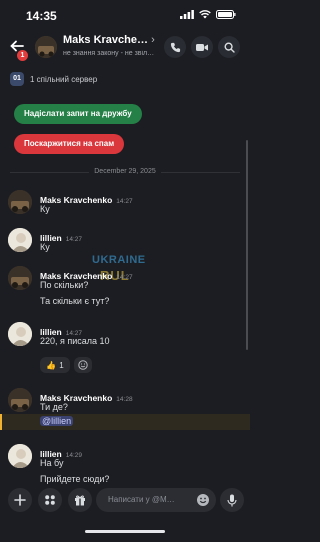 This screenshot has width=320, height=542. I want to click on reaction-count: 1, so click(61, 365).